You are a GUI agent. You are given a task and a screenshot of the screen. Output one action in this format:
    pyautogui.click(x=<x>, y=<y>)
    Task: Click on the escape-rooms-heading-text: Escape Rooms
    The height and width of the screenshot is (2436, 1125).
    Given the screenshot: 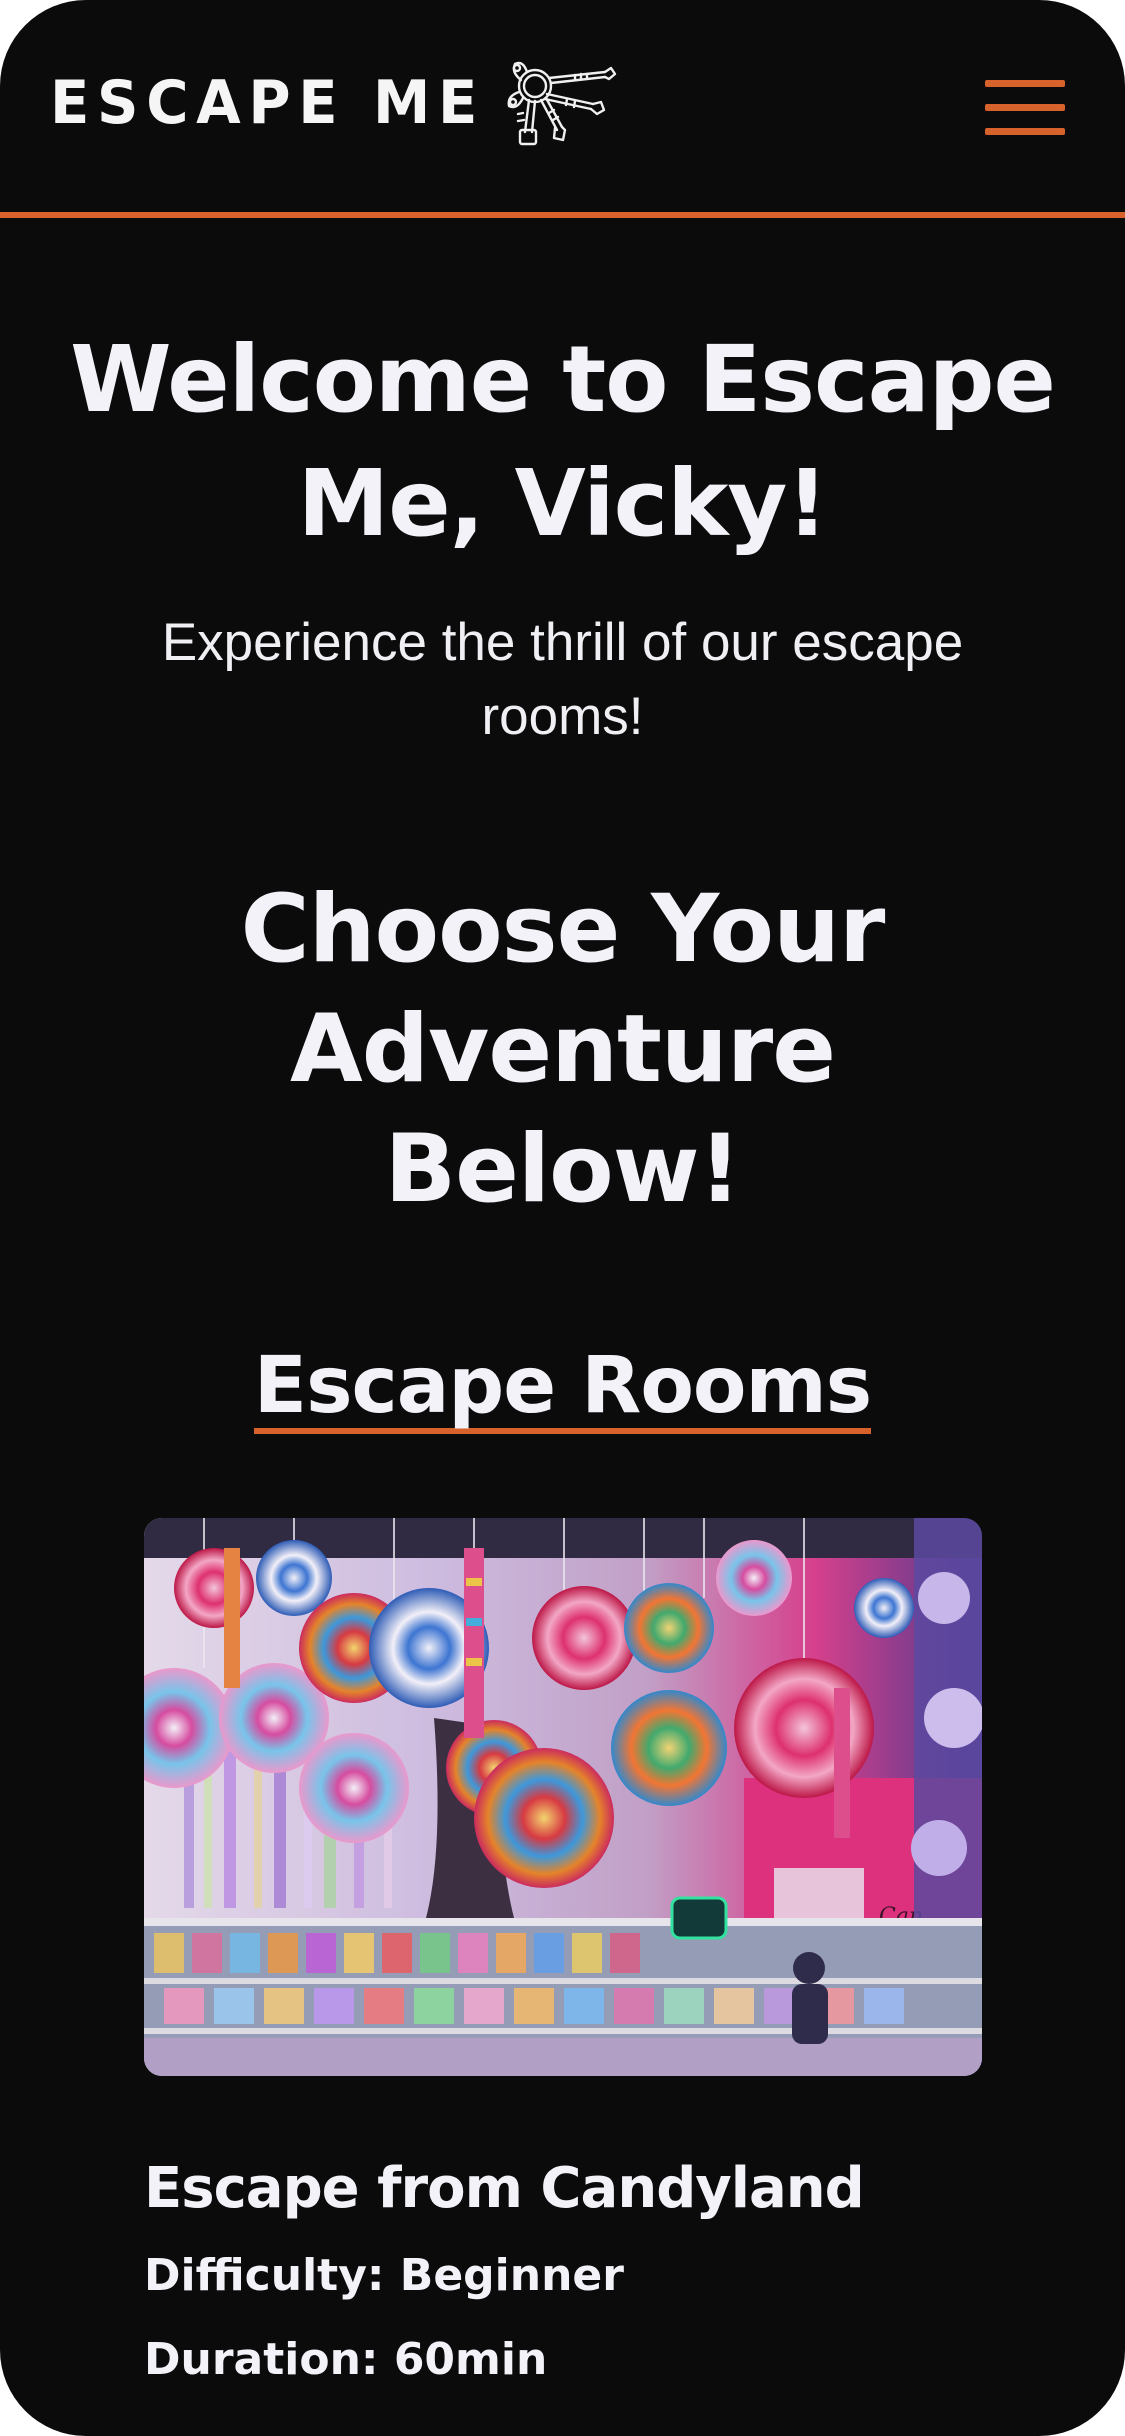 What is the action you would take?
    pyautogui.click(x=562, y=1389)
    